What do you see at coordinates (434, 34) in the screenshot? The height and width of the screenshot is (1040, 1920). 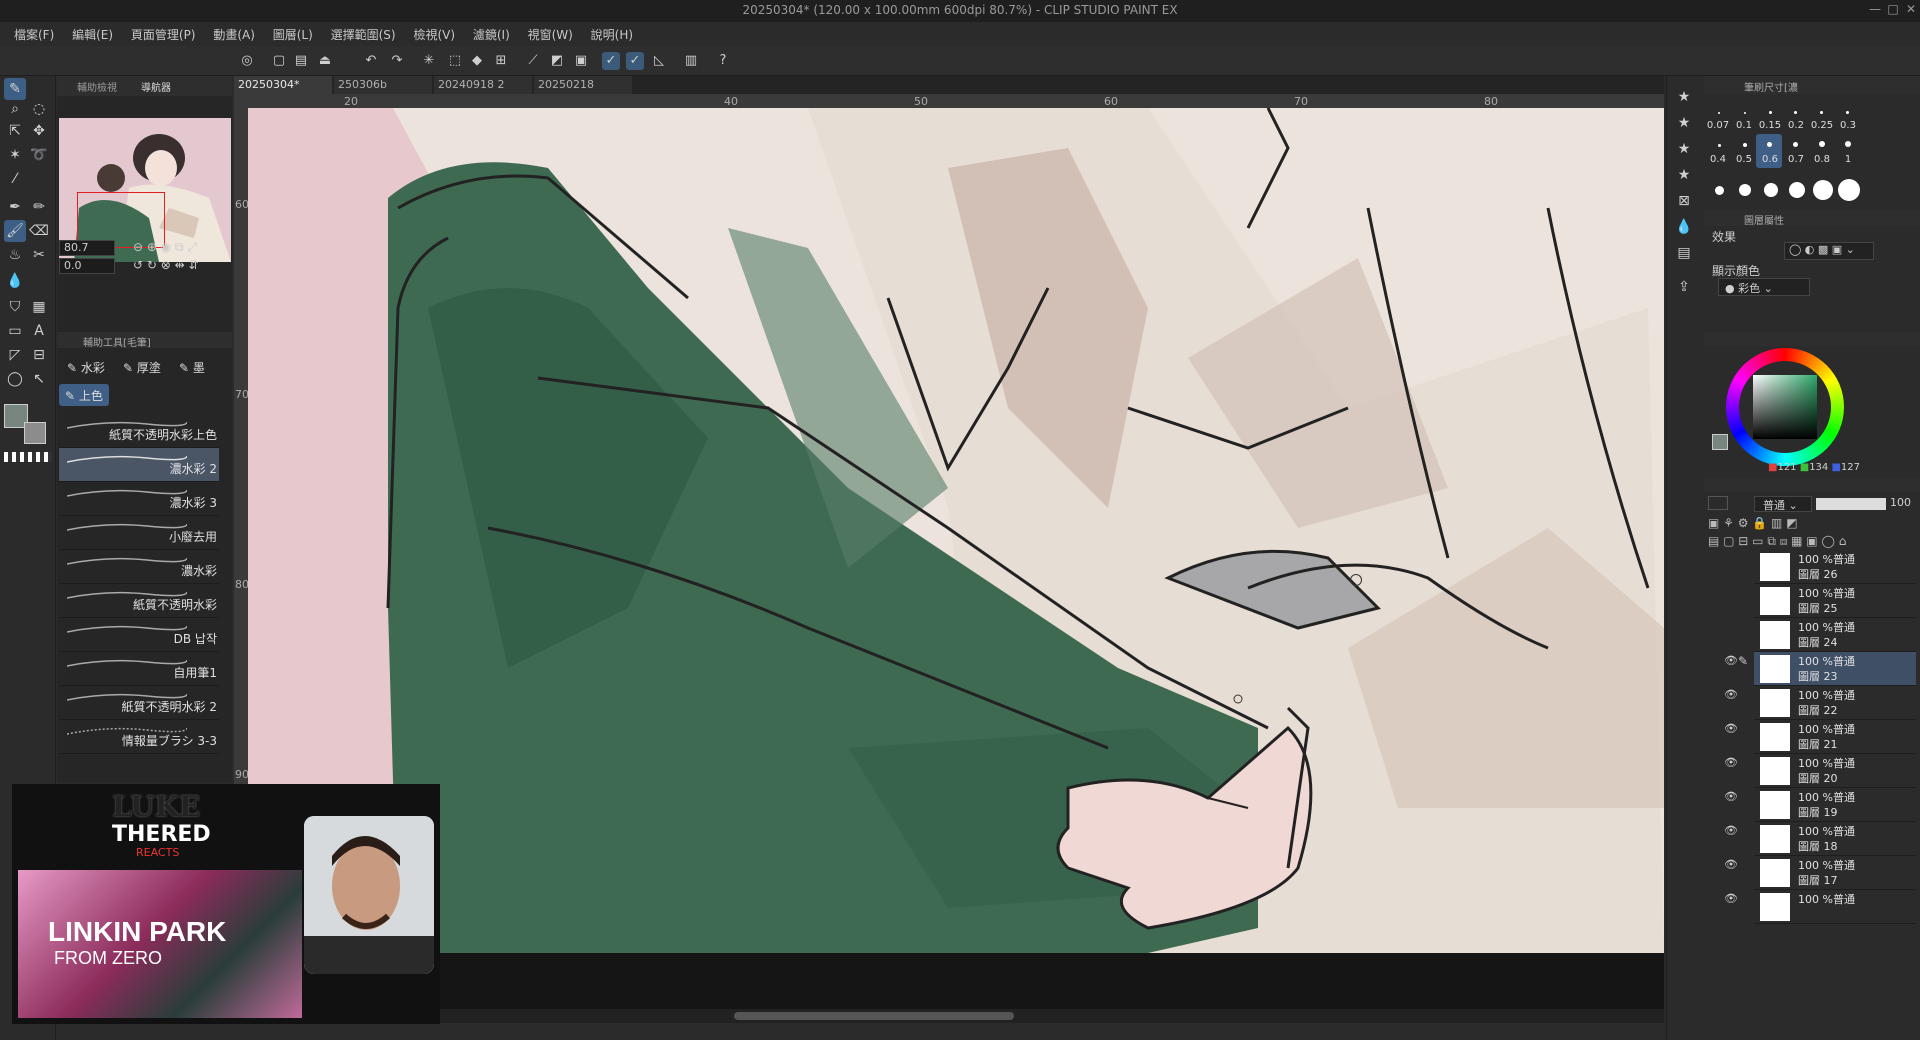 I see `menu-view: 檢視(V)` at bounding box center [434, 34].